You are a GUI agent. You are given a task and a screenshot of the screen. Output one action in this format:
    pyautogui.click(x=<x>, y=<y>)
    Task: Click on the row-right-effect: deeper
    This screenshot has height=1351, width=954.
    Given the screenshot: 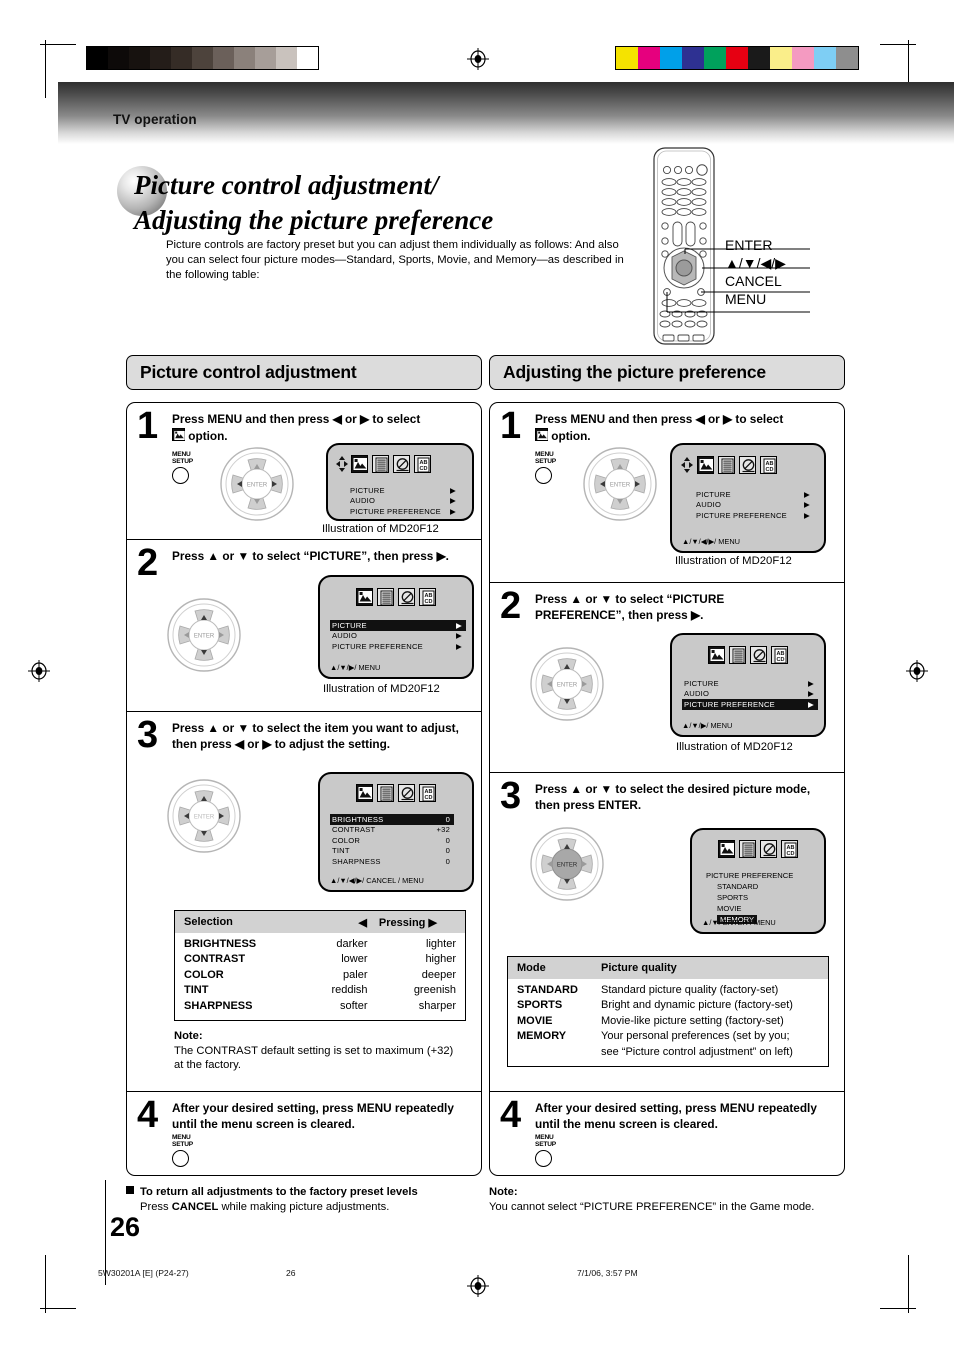 What is the action you would take?
    pyautogui.click(x=439, y=974)
    